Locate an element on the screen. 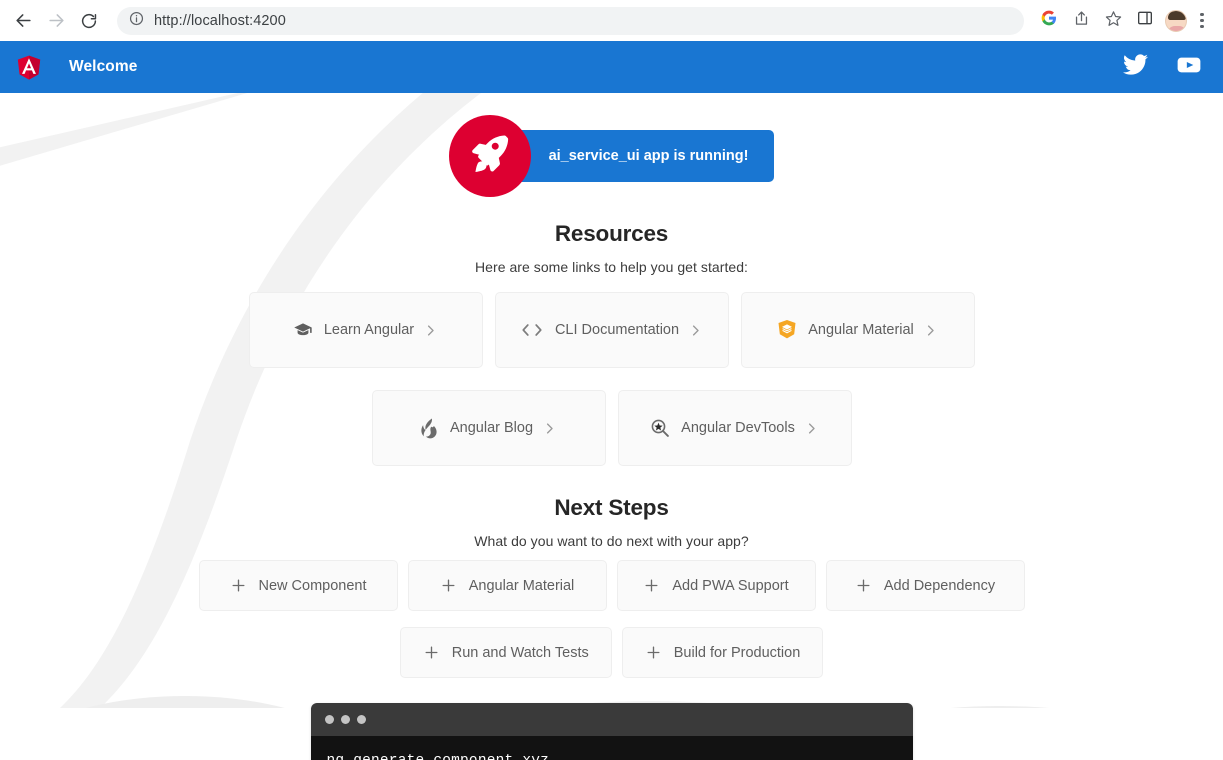 Image resolution: width=1223 pixels, height=760 pixels. terminal-titlebar is located at coordinates (611, 719).